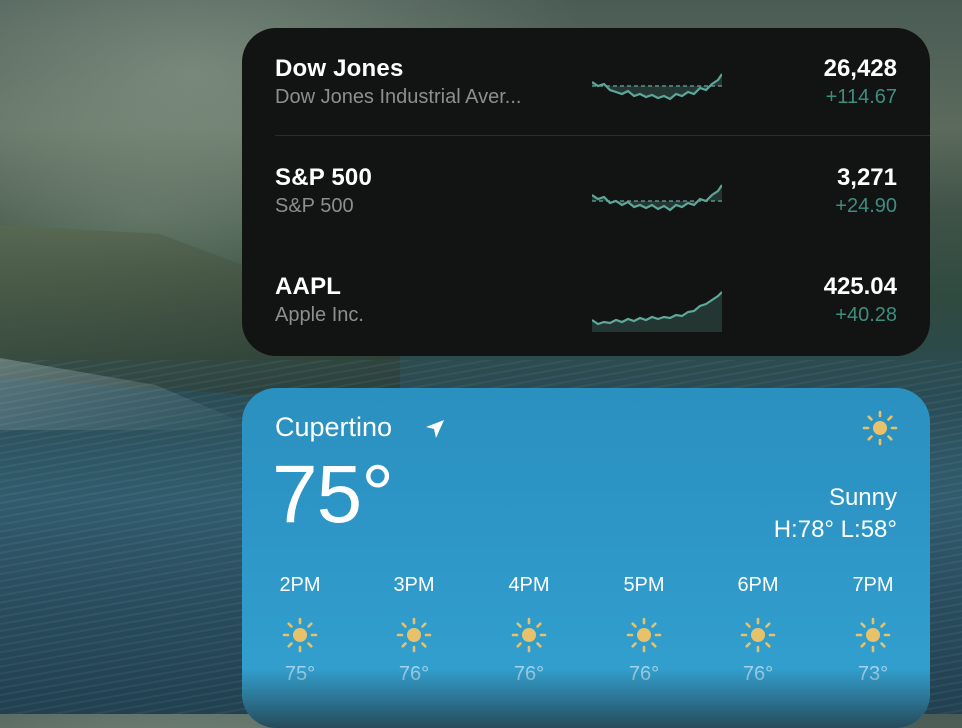 Image resolution: width=962 pixels, height=728 pixels. Describe the element at coordinates (308, 286) in the screenshot. I see `stock-symbol: AAPL` at that location.